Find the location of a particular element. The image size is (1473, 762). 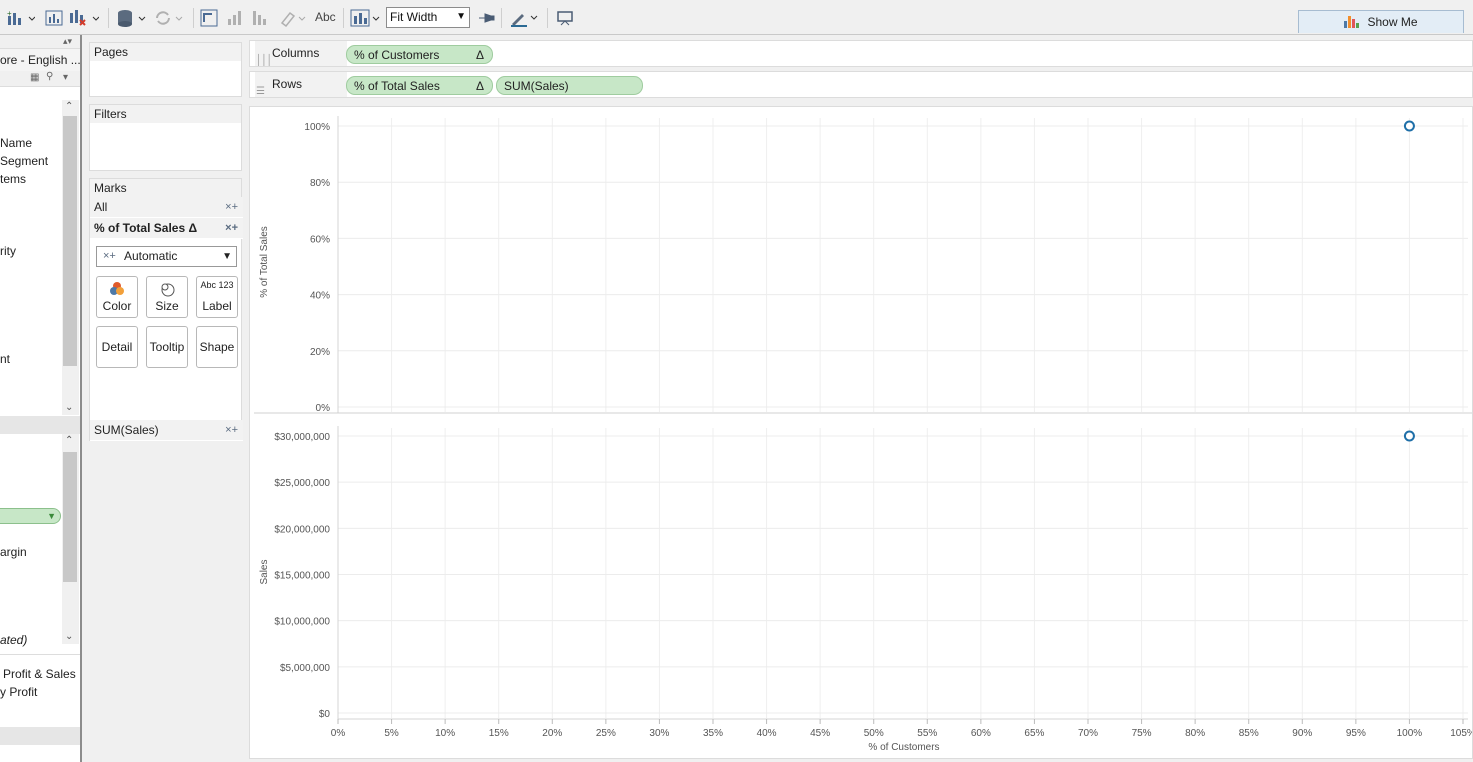

rows-pill-total-sales: % of Total Sales Δ is located at coordinates (419, 85).